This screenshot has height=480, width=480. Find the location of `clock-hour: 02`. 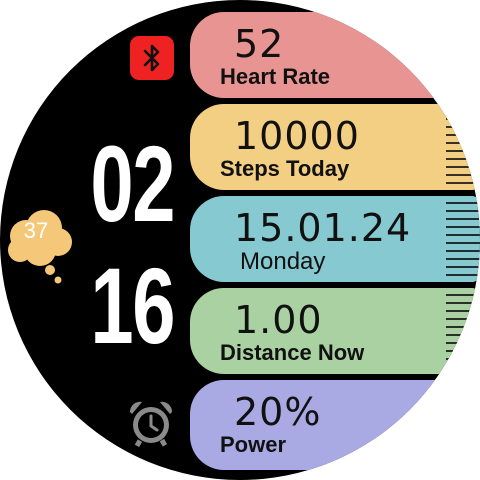

clock-hour: 02 is located at coordinates (132, 183).